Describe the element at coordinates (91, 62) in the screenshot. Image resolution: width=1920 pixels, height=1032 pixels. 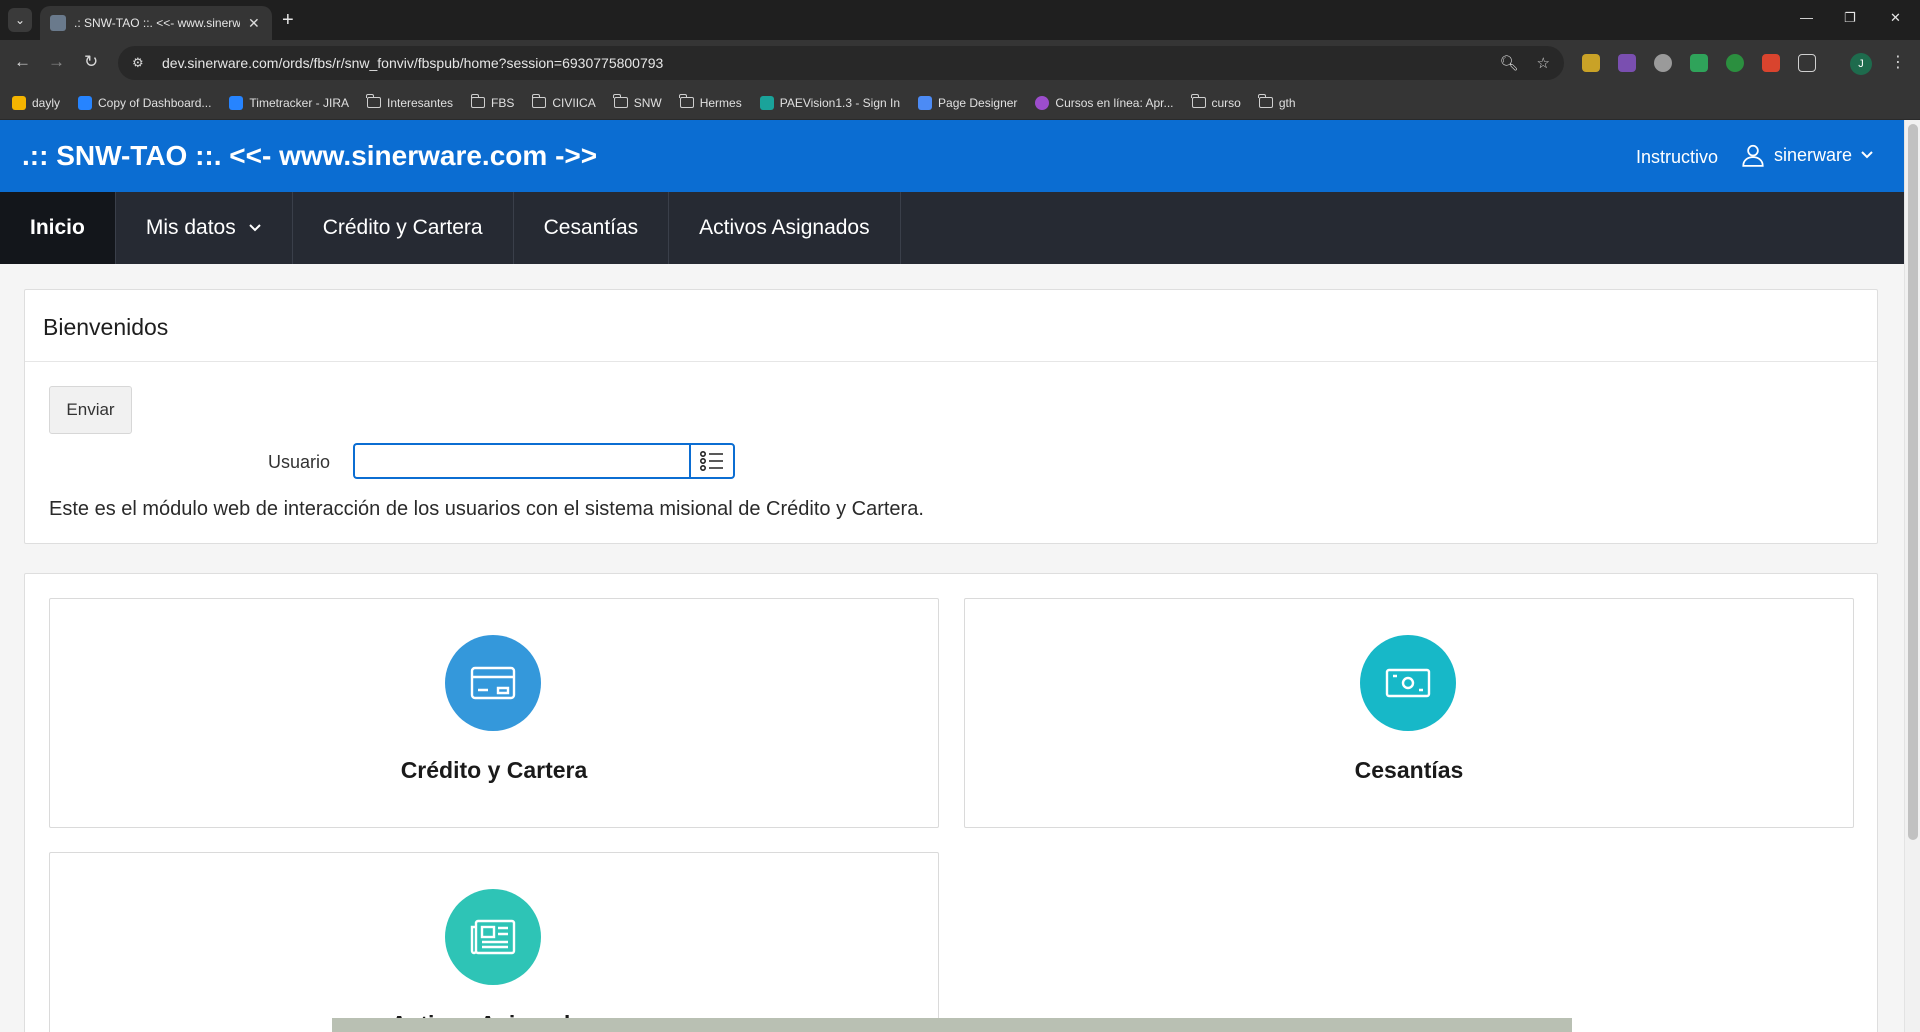
I see `reload-icon: ↻` at that location.